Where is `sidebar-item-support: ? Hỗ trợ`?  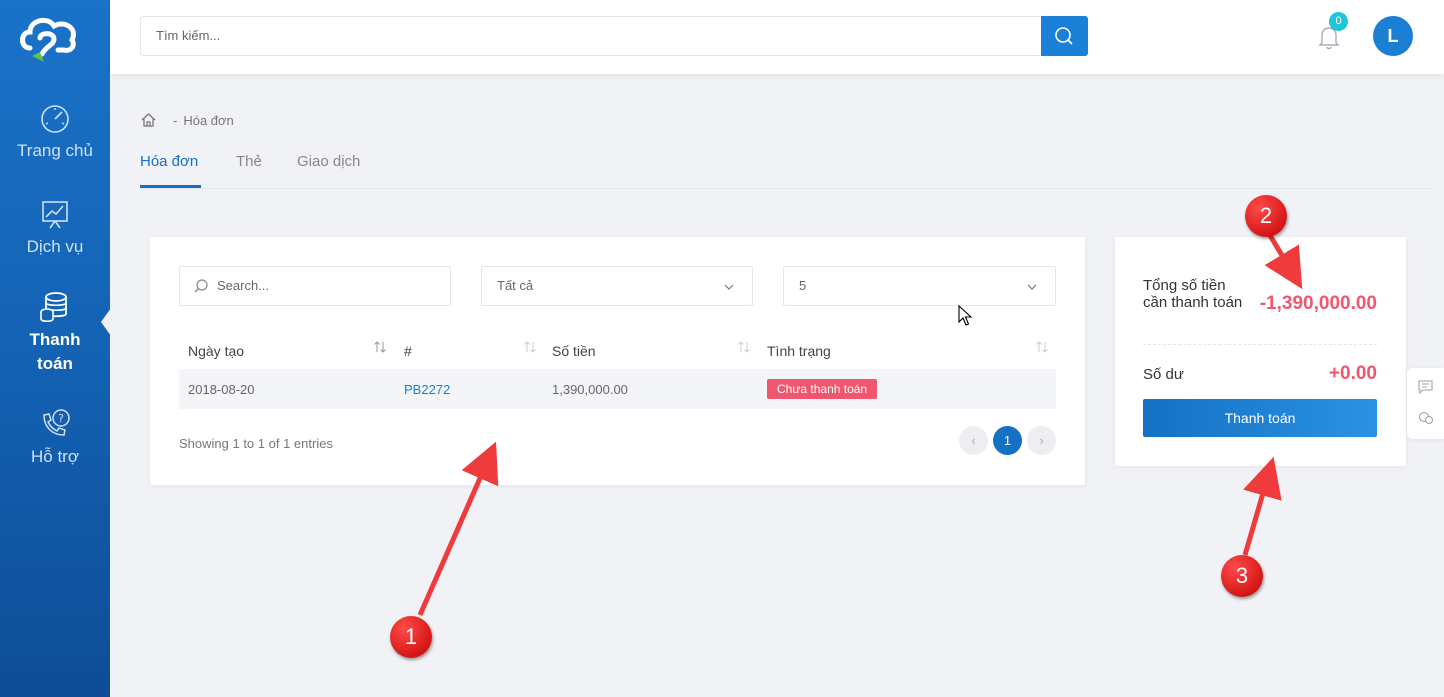
sidebar-item-support: ? Hỗ trợ is located at coordinates (55, 437).